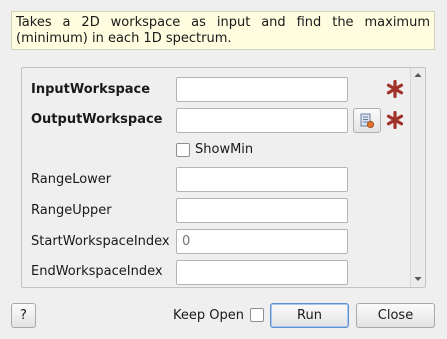 The height and width of the screenshot is (339, 447). Describe the element at coordinates (262, 272) in the screenshot. I see `end-workspace-index-field` at that location.